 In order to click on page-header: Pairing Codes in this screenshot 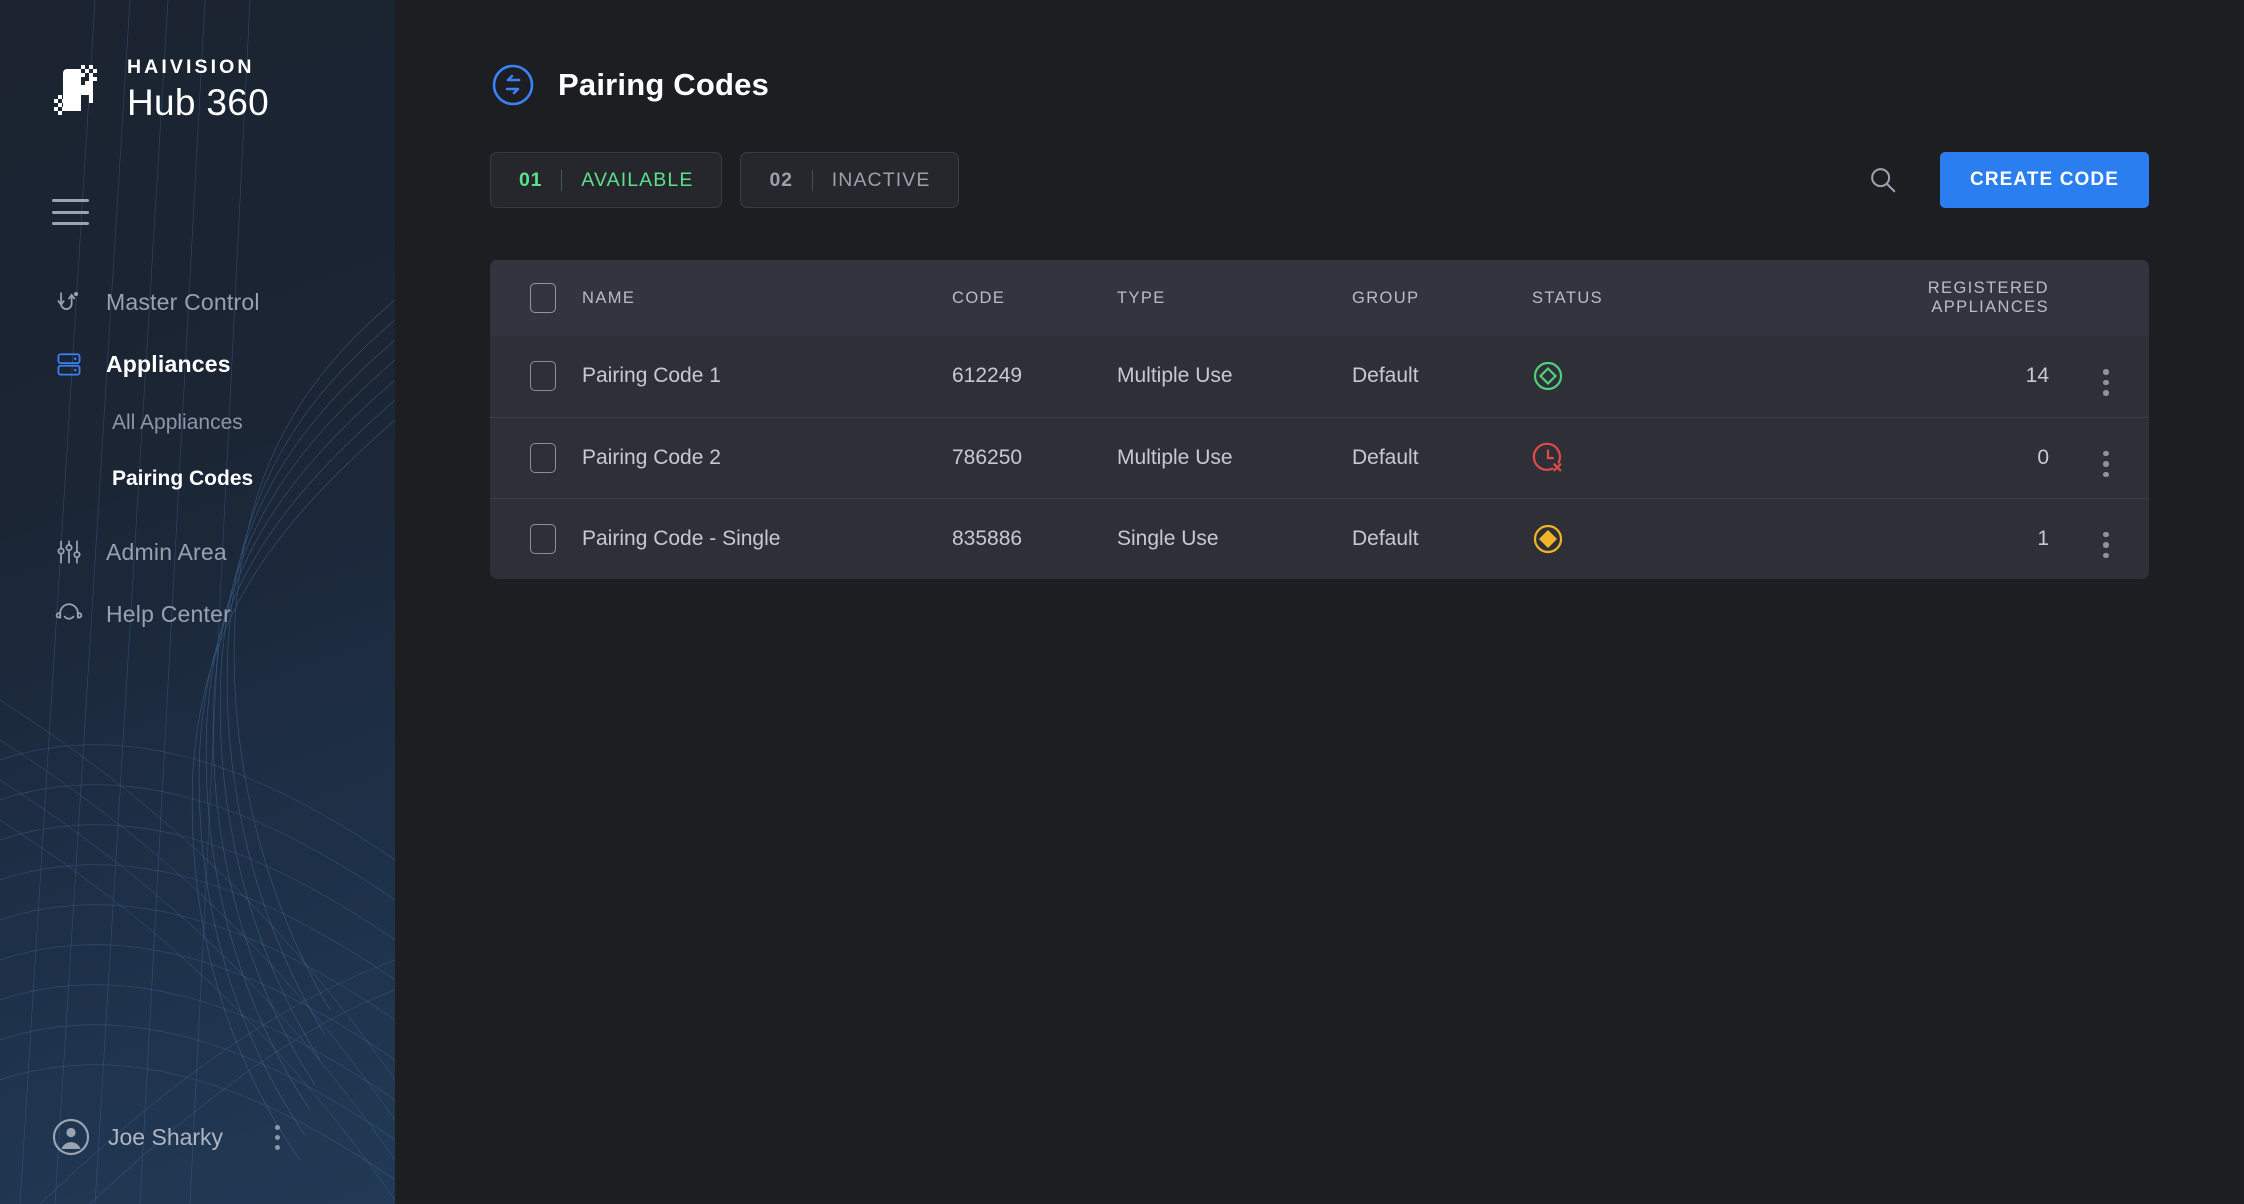, I will do `click(1319, 54)`.